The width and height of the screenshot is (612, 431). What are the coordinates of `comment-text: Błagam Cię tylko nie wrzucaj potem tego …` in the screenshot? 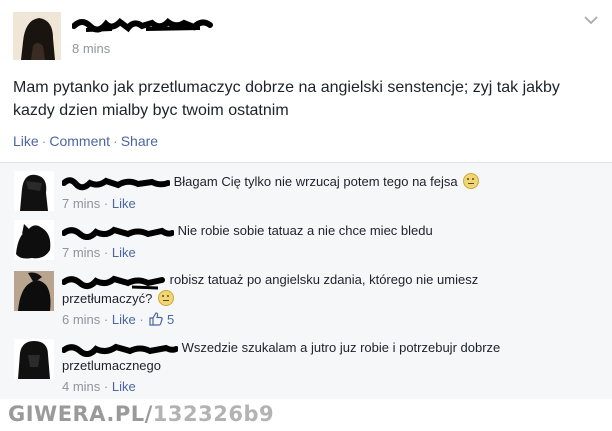 It's located at (315, 181).